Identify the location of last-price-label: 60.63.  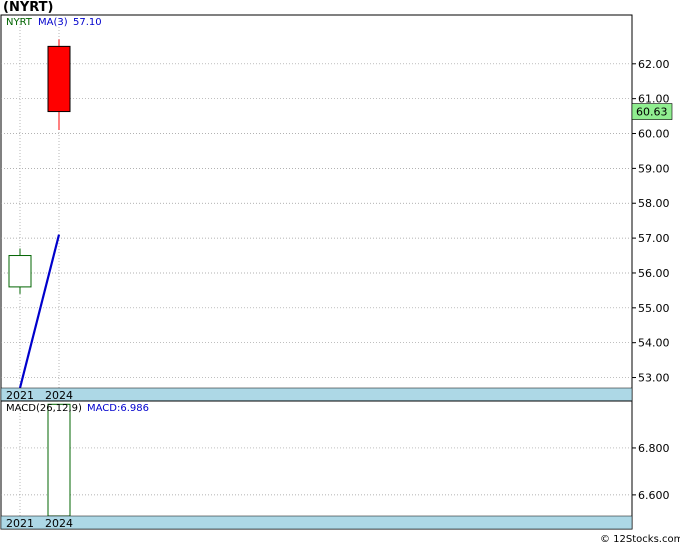
(652, 112).